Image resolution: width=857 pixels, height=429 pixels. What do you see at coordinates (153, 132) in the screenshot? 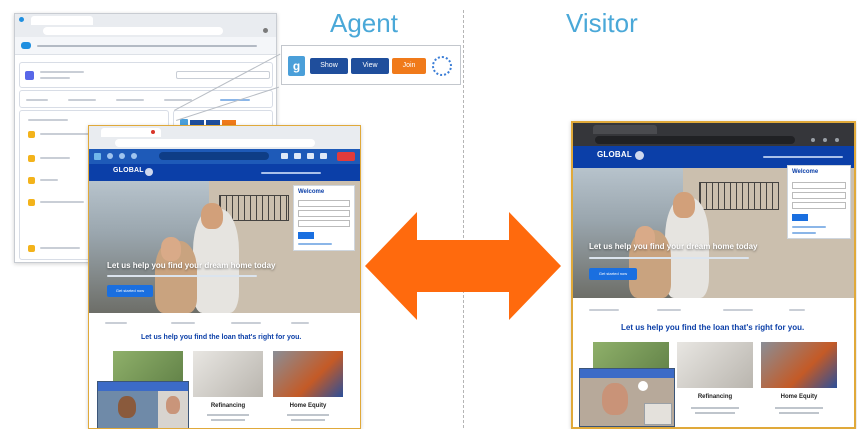
I see `tab-close-icon` at bounding box center [153, 132].